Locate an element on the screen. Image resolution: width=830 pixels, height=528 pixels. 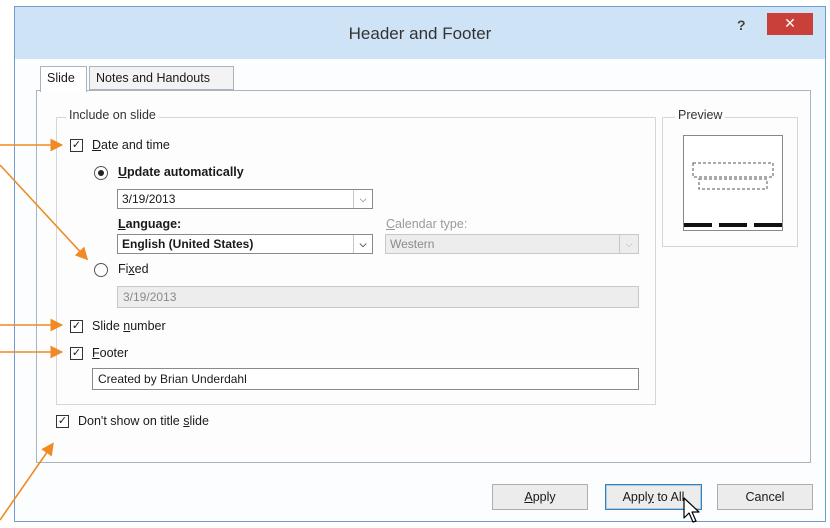
tab-slide: Slide is located at coordinates (63, 79).